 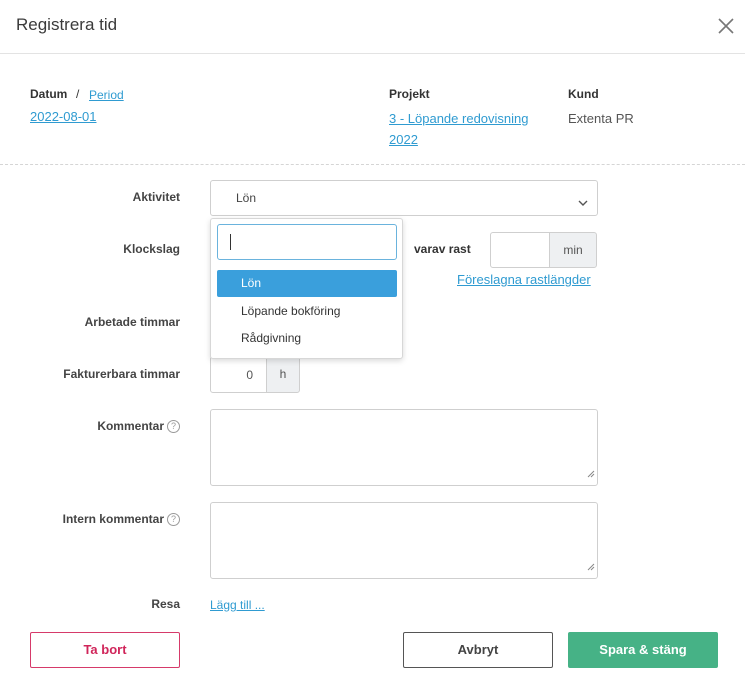 What do you see at coordinates (459, 118) in the screenshot?
I see `projekt-link-line1: 3 - Löpande redovisning` at bounding box center [459, 118].